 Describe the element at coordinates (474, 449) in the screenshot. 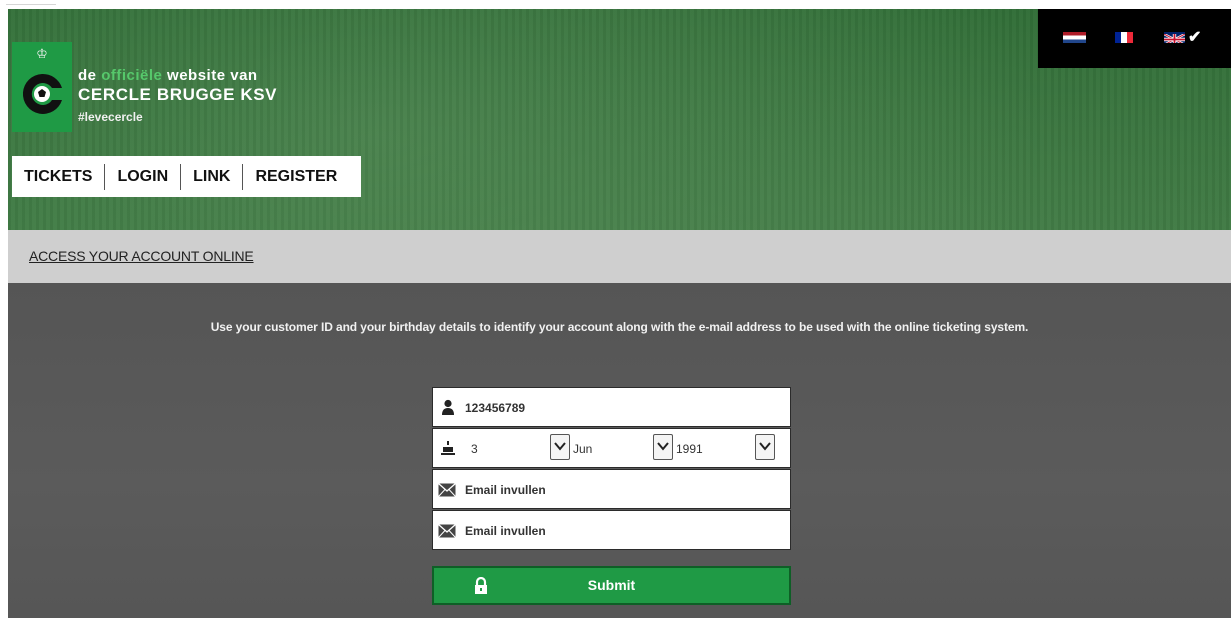

I see `dob-day-value: 3` at that location.